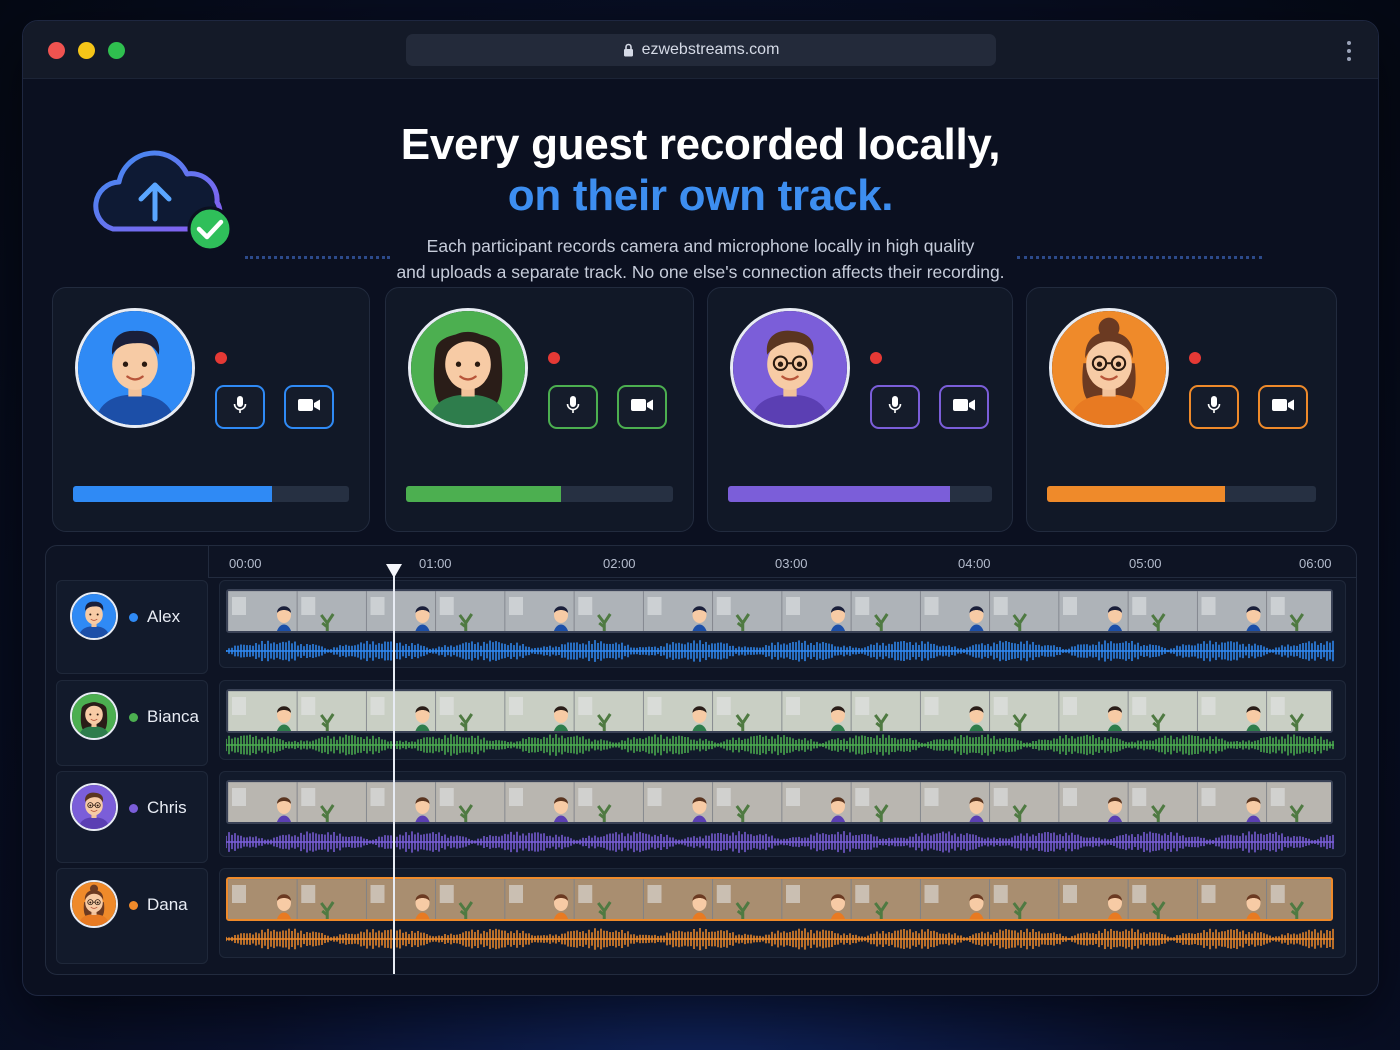 This screenshot has width=1400, height=1050. Describe the element at coordinates (132, 723) in the screenshot. I see `track-header-bianca: Bianca` at that location.